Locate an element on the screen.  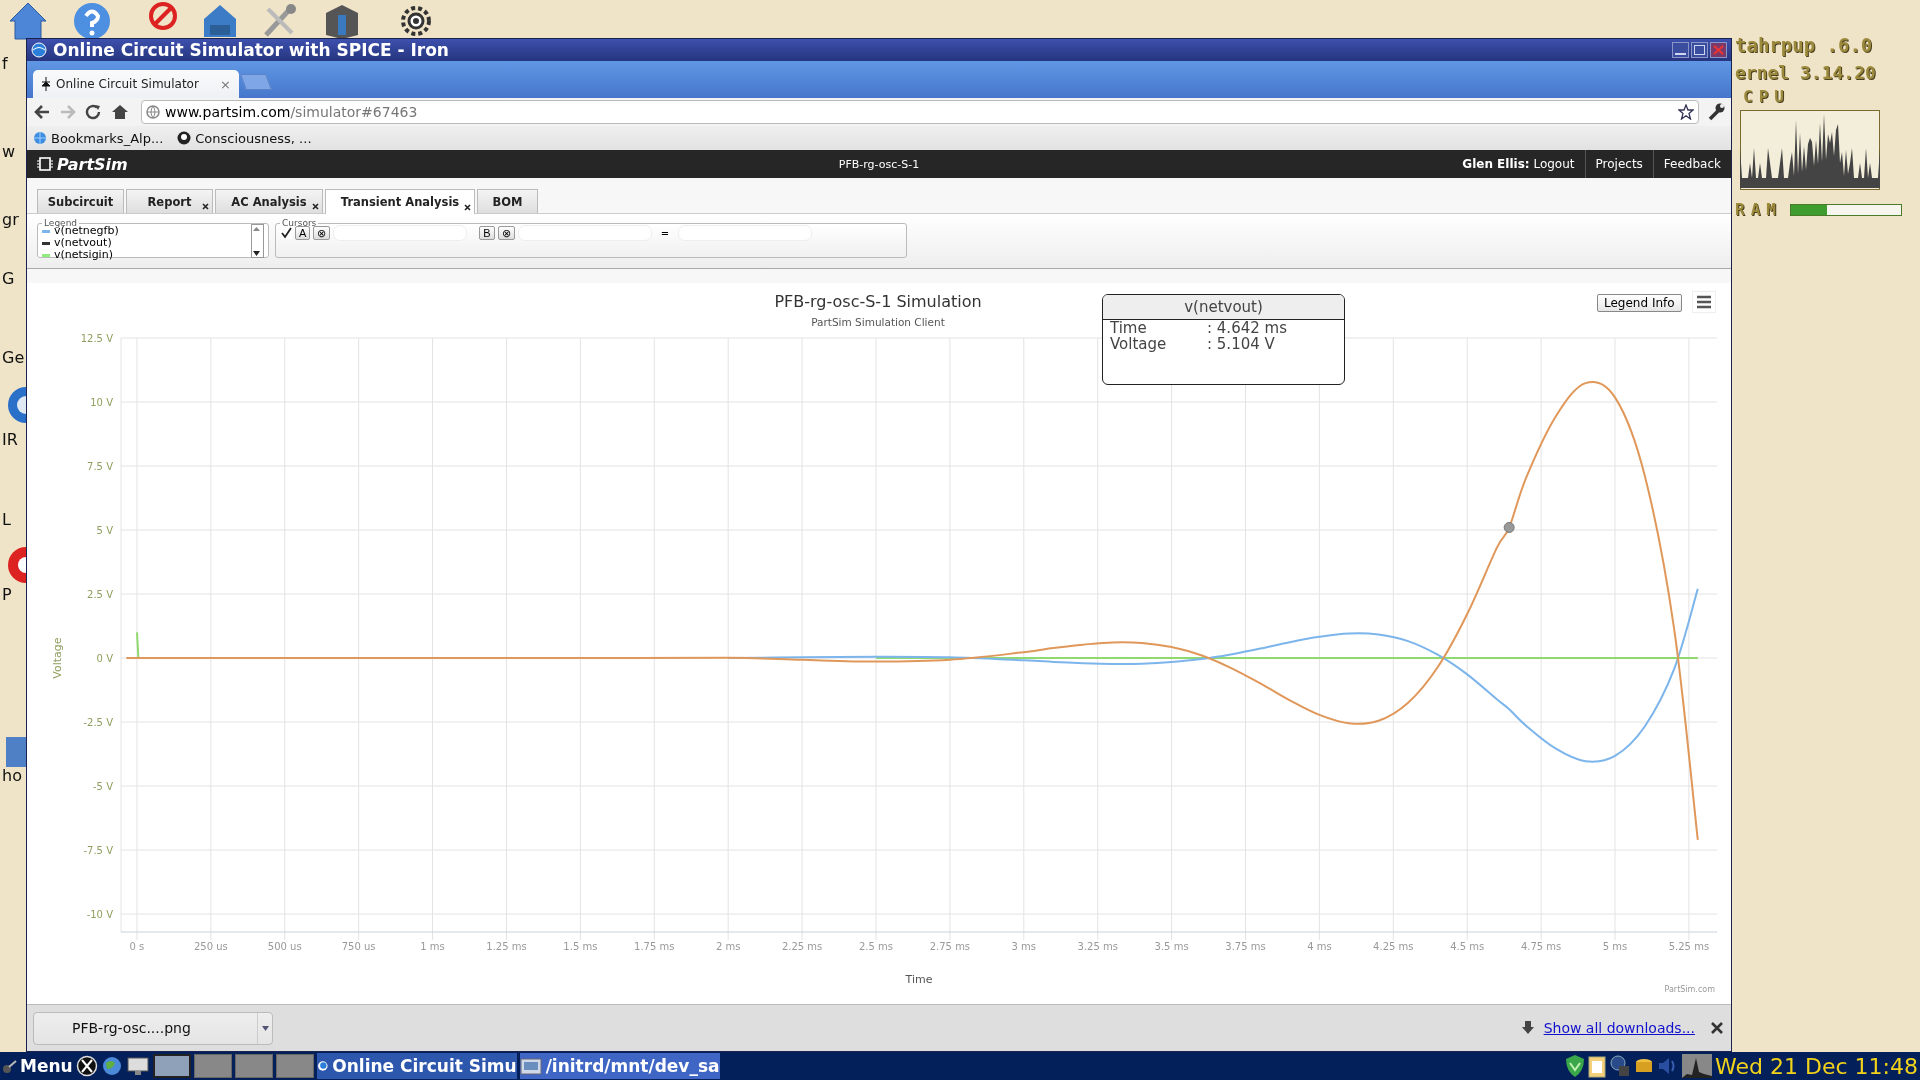
tooltip-label: Time is located at coordinates (1129, 328).